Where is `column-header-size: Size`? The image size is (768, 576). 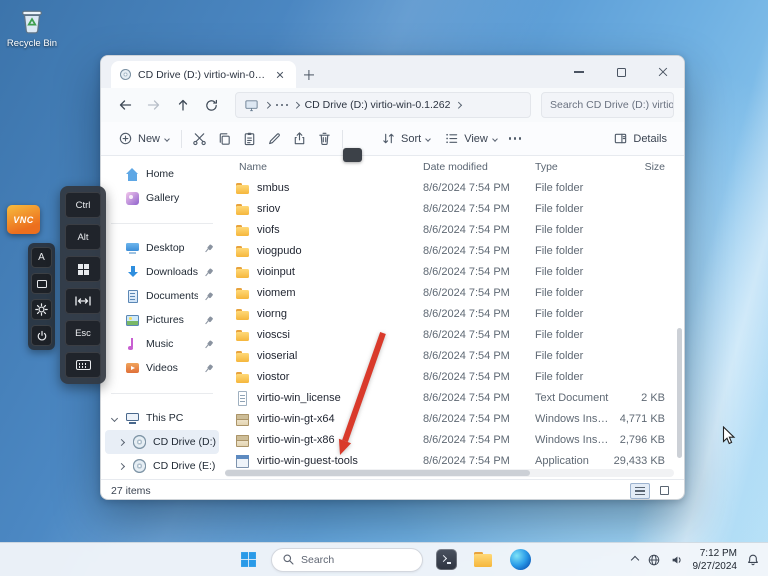 column-header-size: Size is located at coordinates (638, 167).